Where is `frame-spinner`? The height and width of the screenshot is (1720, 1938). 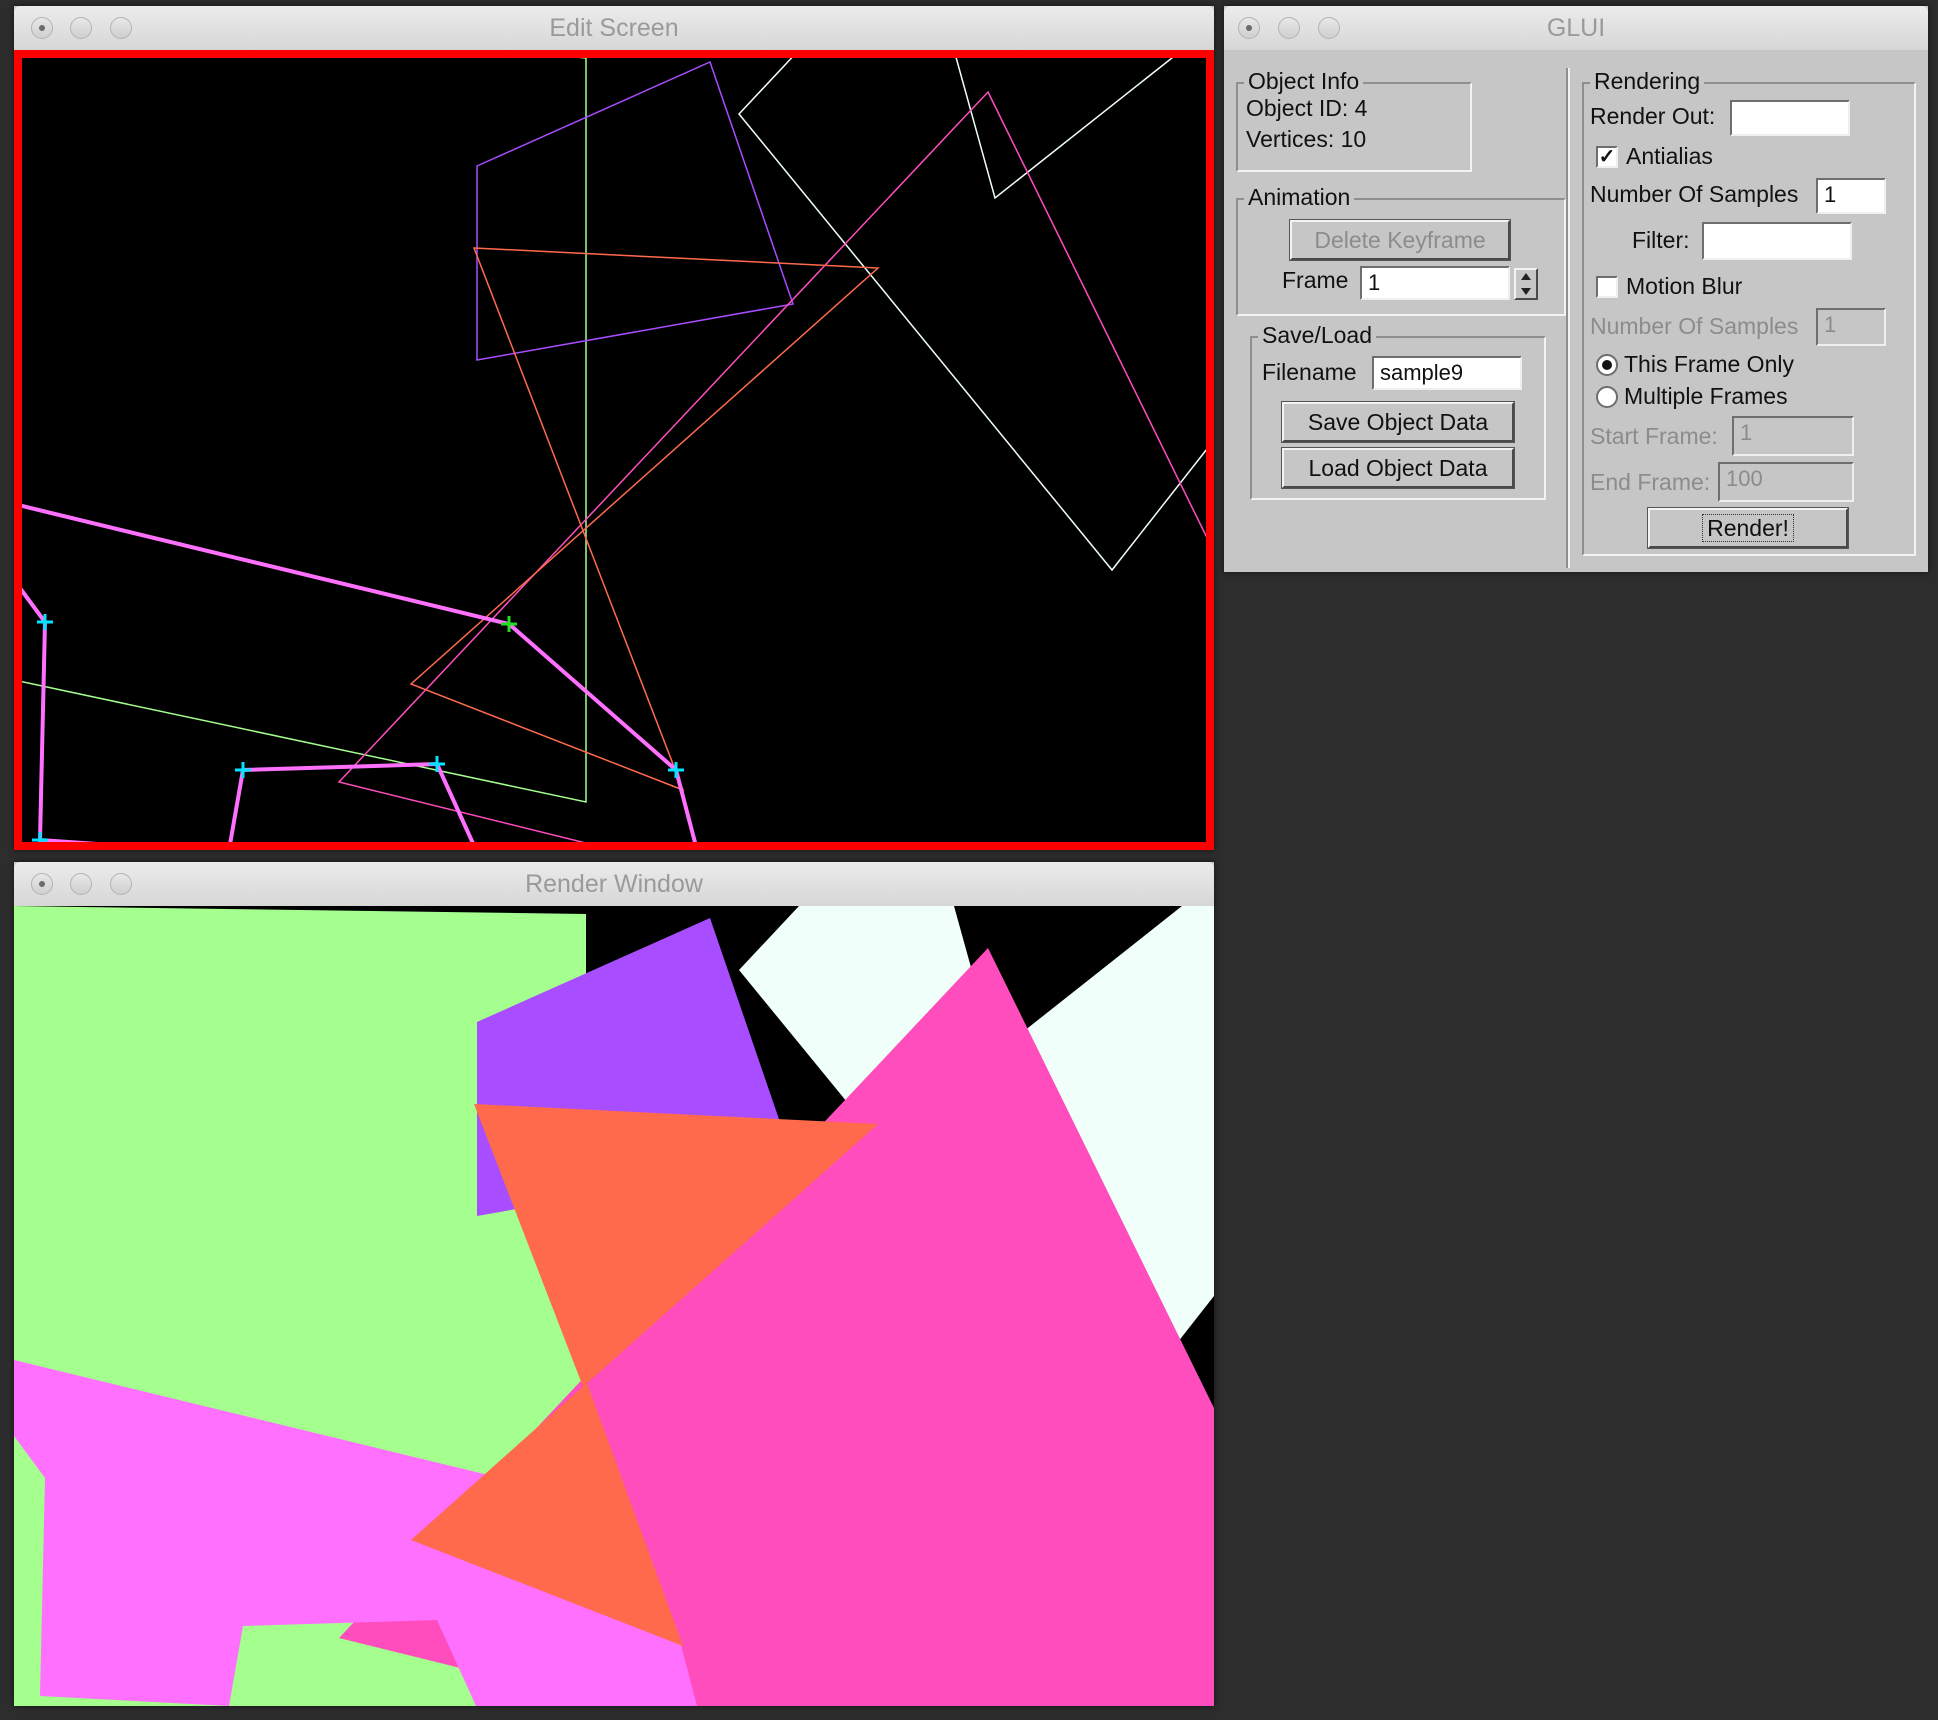
frame-spinner is located at coordinates (1526, 284).